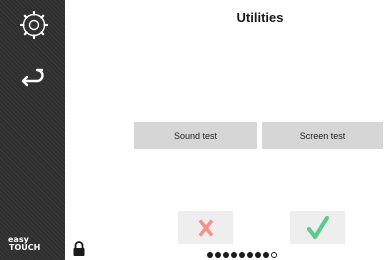 The height and width of the screenshot is (260, 385). I want to click on cross-icon, so click(205, 227).